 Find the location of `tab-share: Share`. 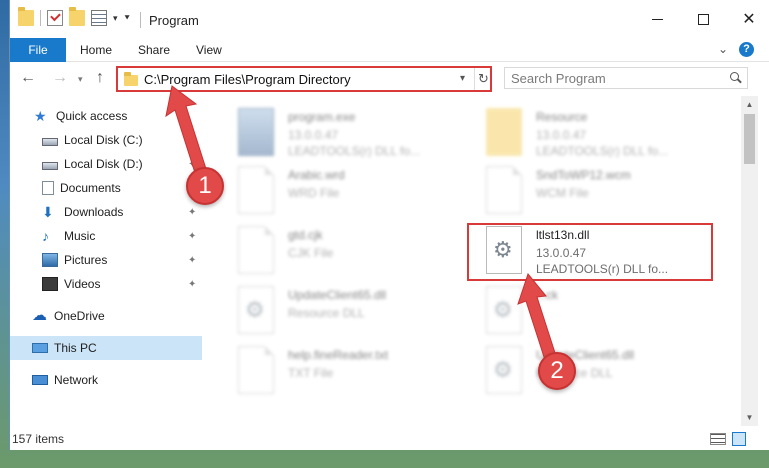

tab-share: Share is located at coordinates (154, 50).